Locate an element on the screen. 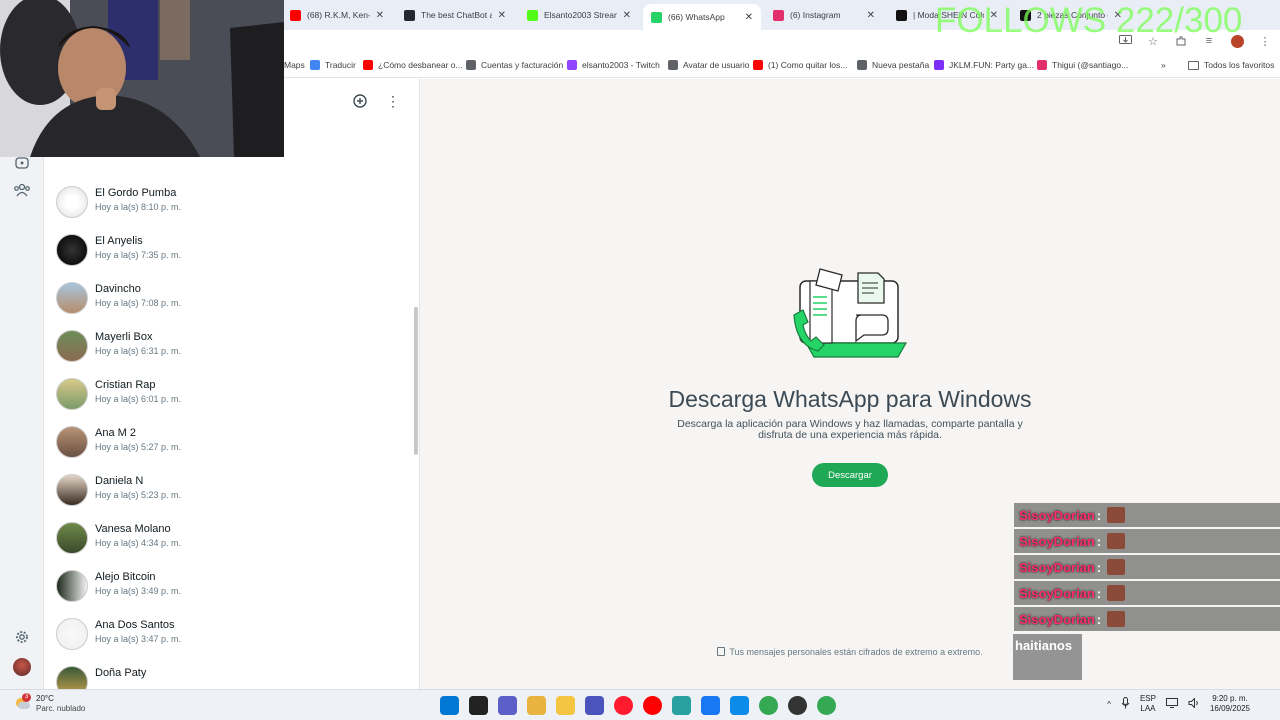 This screenshot has height=720, width=1280. bookmark-label: elsanto2003 - Twitch is located at coordinates (621, 65).